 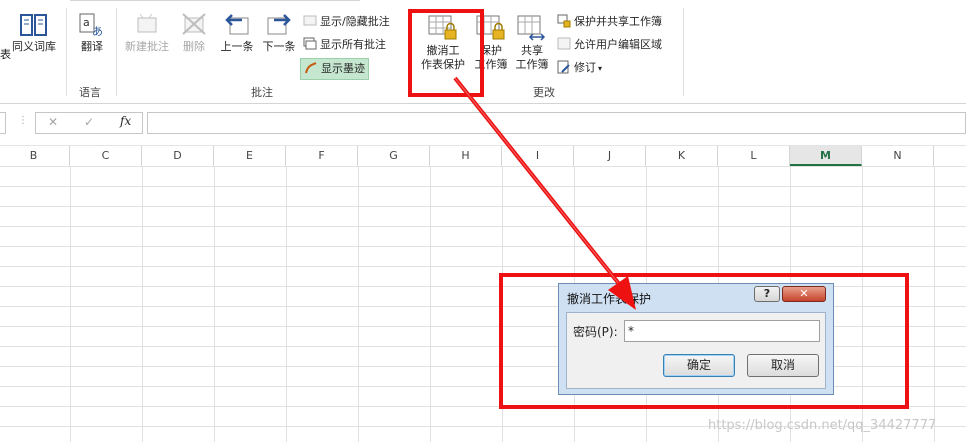 I want to click on column-header-f: F, so click(x=322, y=156).